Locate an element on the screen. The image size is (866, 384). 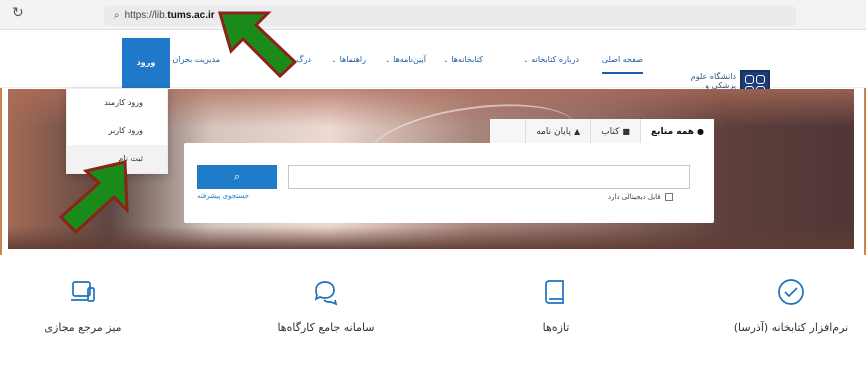
feature-workshops: سامانه جامع کارگاه‌ها is located at coordinates (326, 305).